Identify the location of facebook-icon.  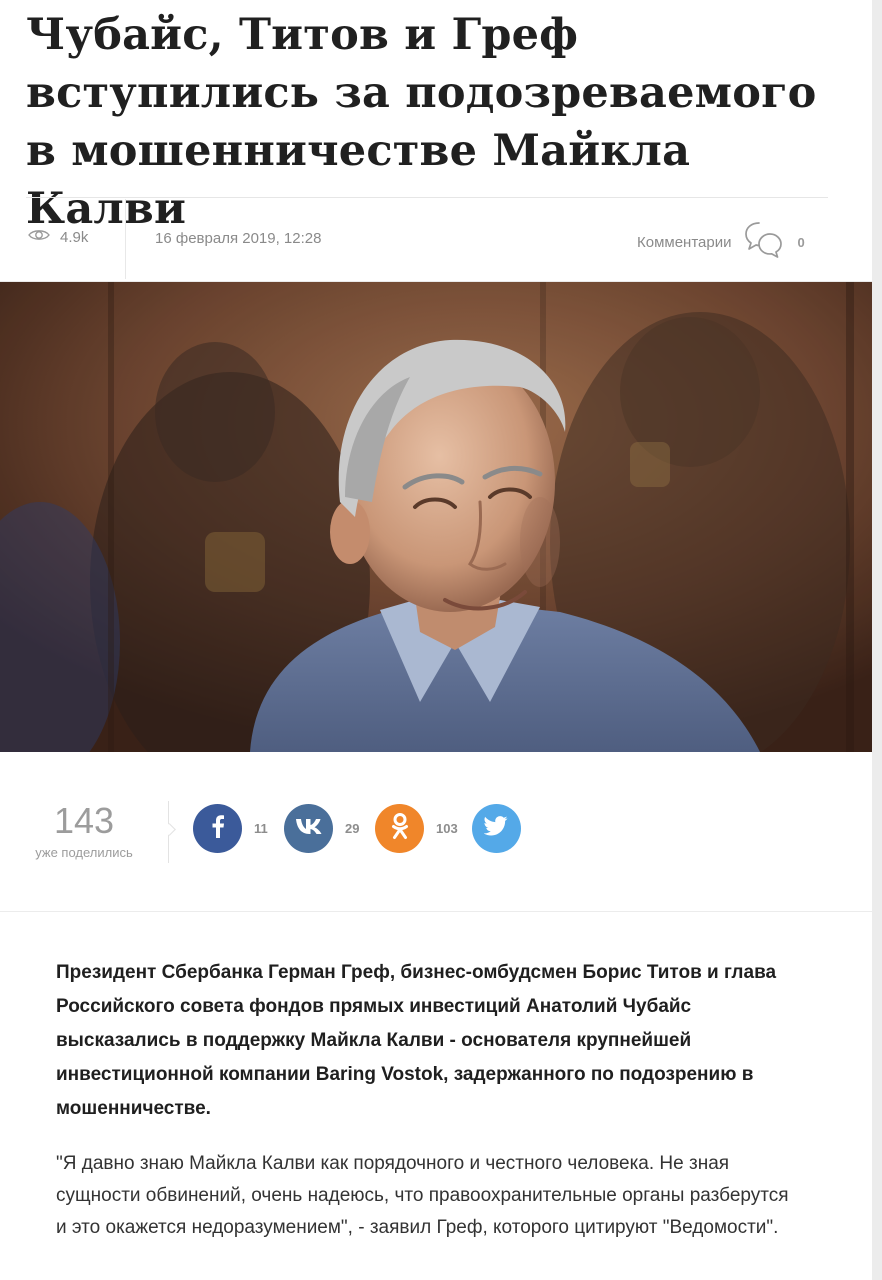
(218, 828).